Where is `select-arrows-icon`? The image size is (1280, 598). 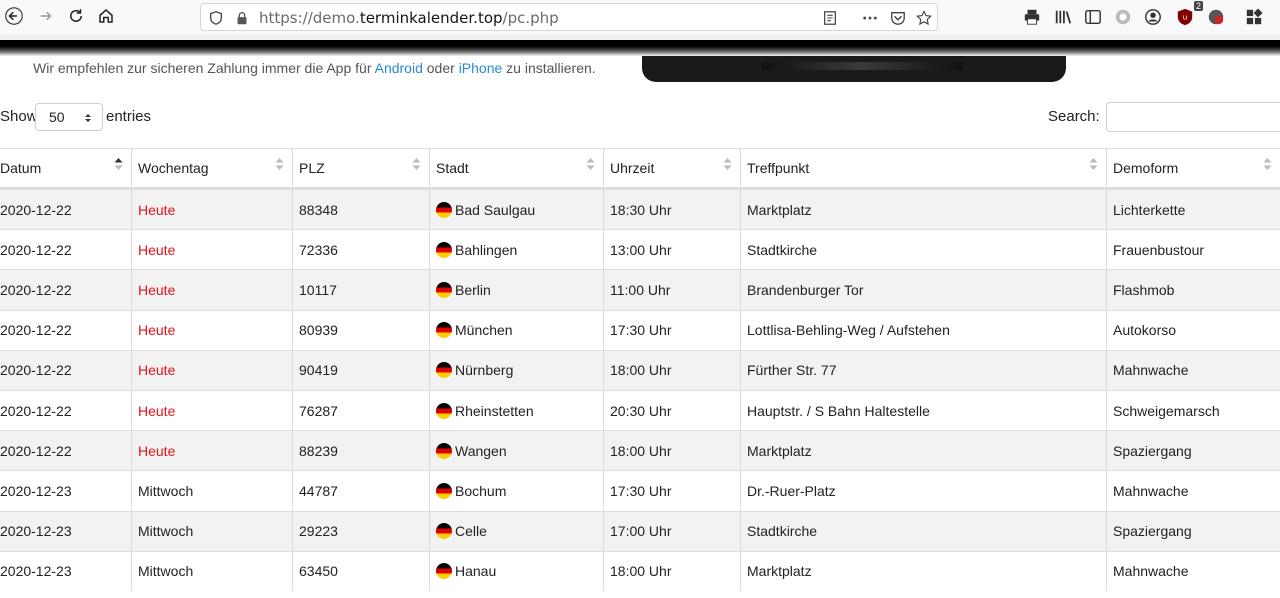 select-arrows-icon is located at coordinates (88, 118).